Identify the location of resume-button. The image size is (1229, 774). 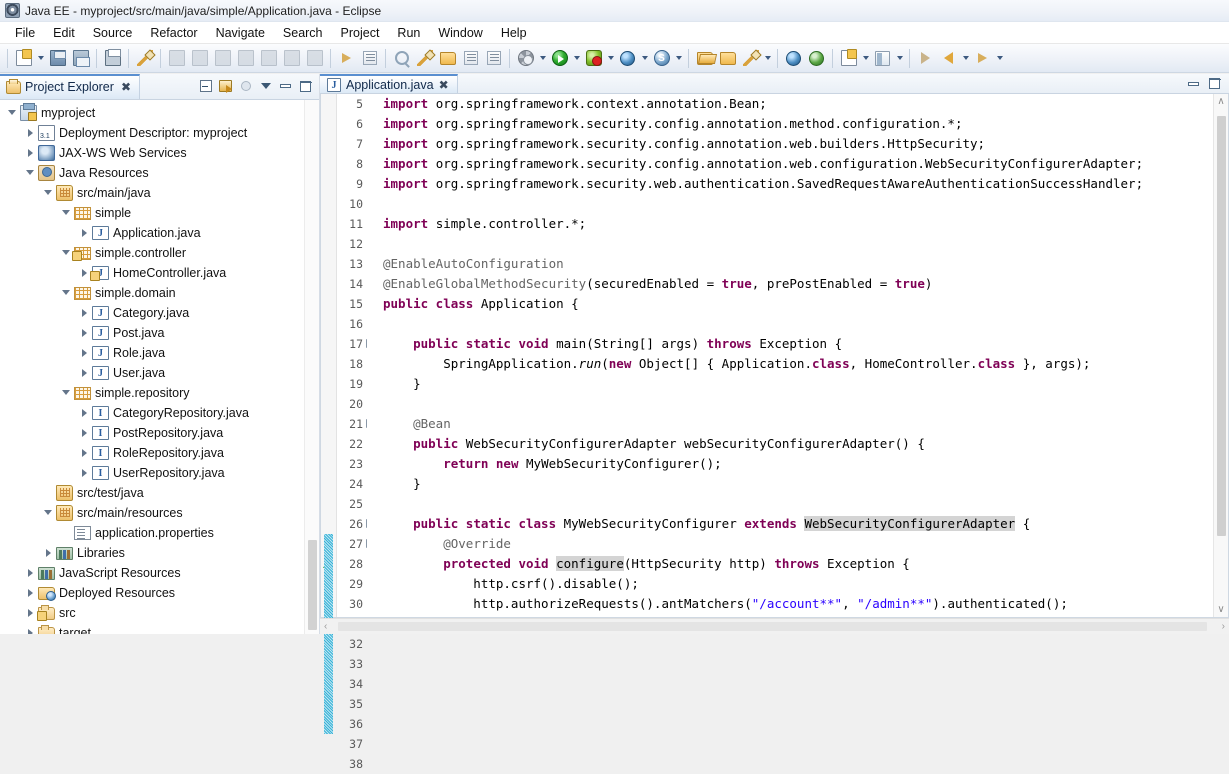
(176, 58).